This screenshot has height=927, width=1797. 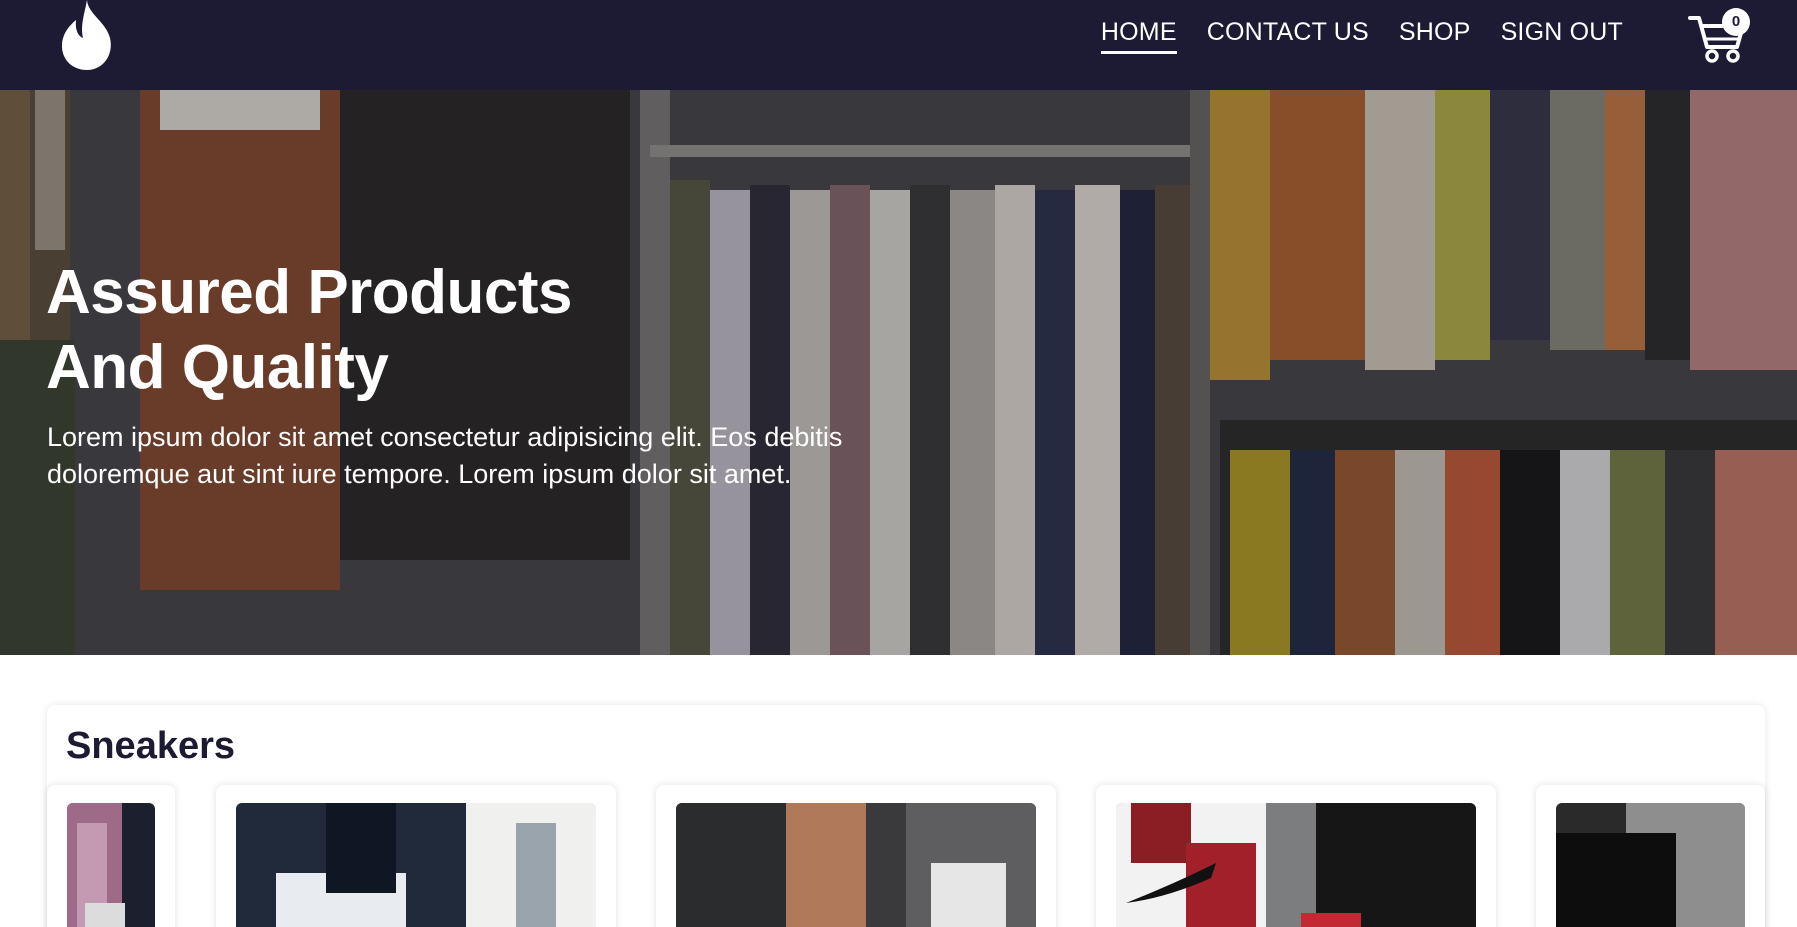 What do you see at coordinates (1736, 22) in the screenshot?
I see `cart-count-badge: 0` at bounding box center [1736, 22].